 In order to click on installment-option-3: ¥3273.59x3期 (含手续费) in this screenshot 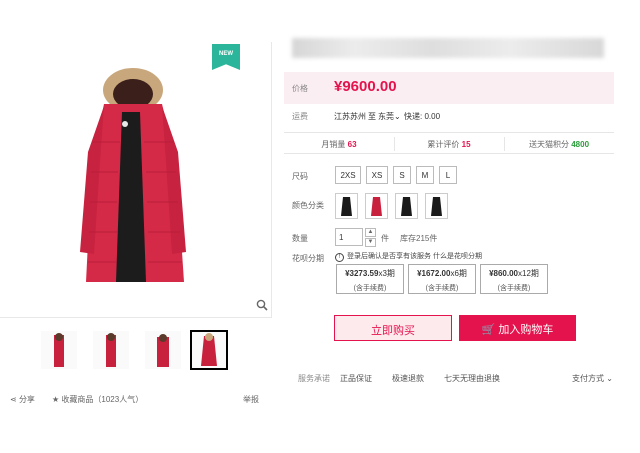, I will do `click(370, 279)`.